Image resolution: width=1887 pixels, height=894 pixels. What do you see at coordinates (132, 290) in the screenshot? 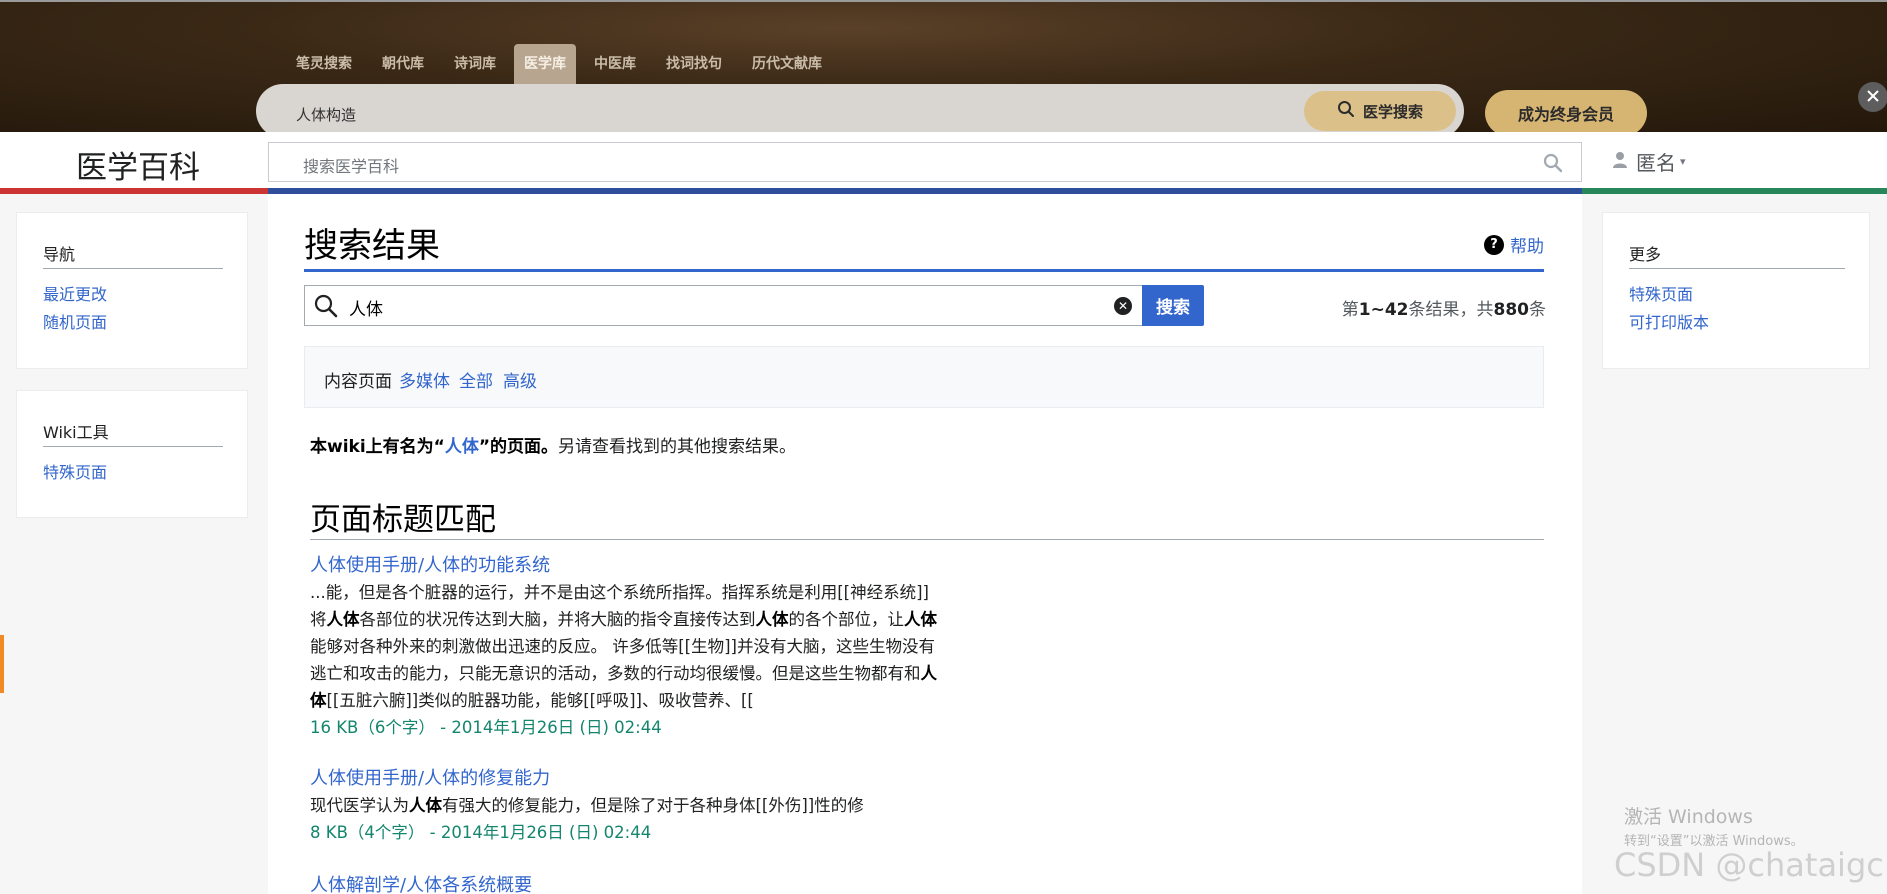
I see `sidebar-navigation: 导航 最近更改 随机页面` at bounding box center [132, 290].